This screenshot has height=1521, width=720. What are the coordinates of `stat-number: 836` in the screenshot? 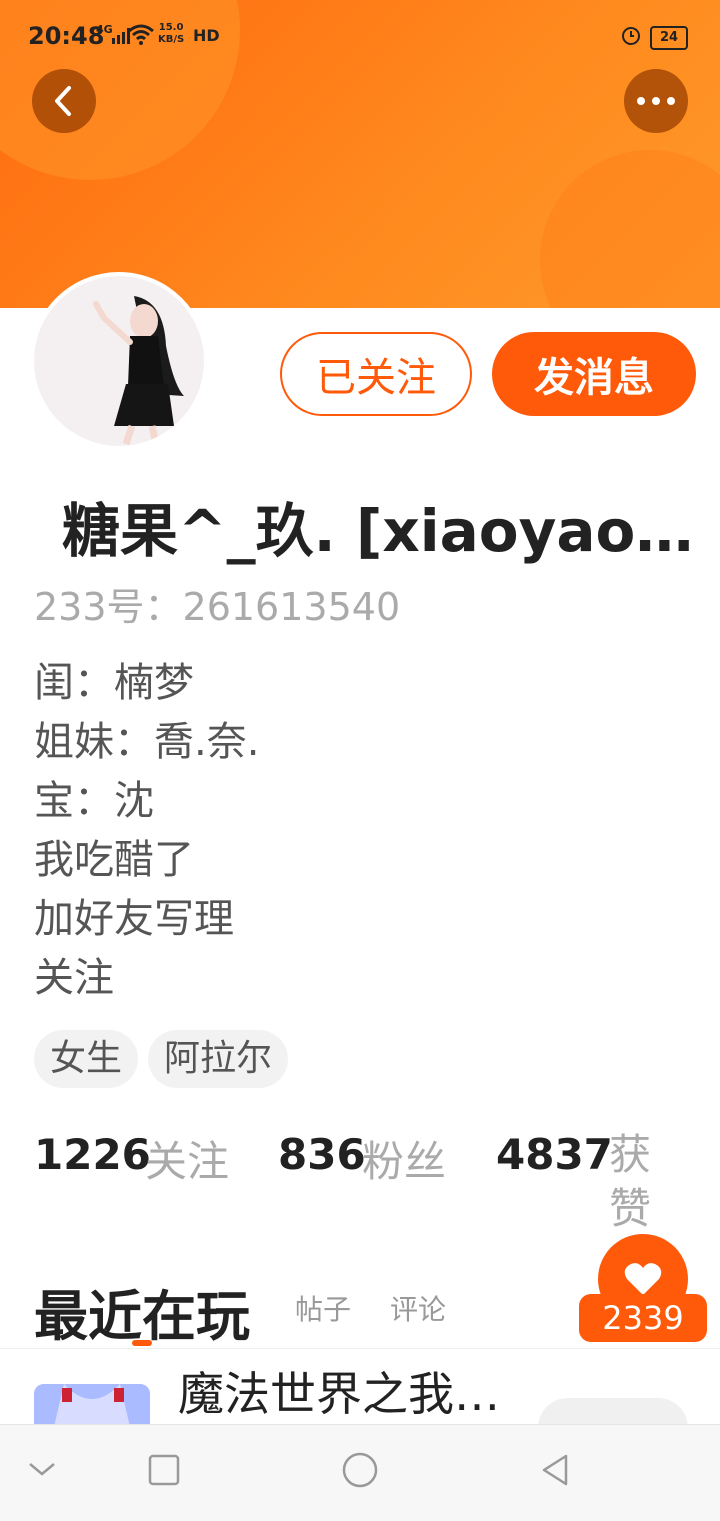 It's located at (322, 1154).